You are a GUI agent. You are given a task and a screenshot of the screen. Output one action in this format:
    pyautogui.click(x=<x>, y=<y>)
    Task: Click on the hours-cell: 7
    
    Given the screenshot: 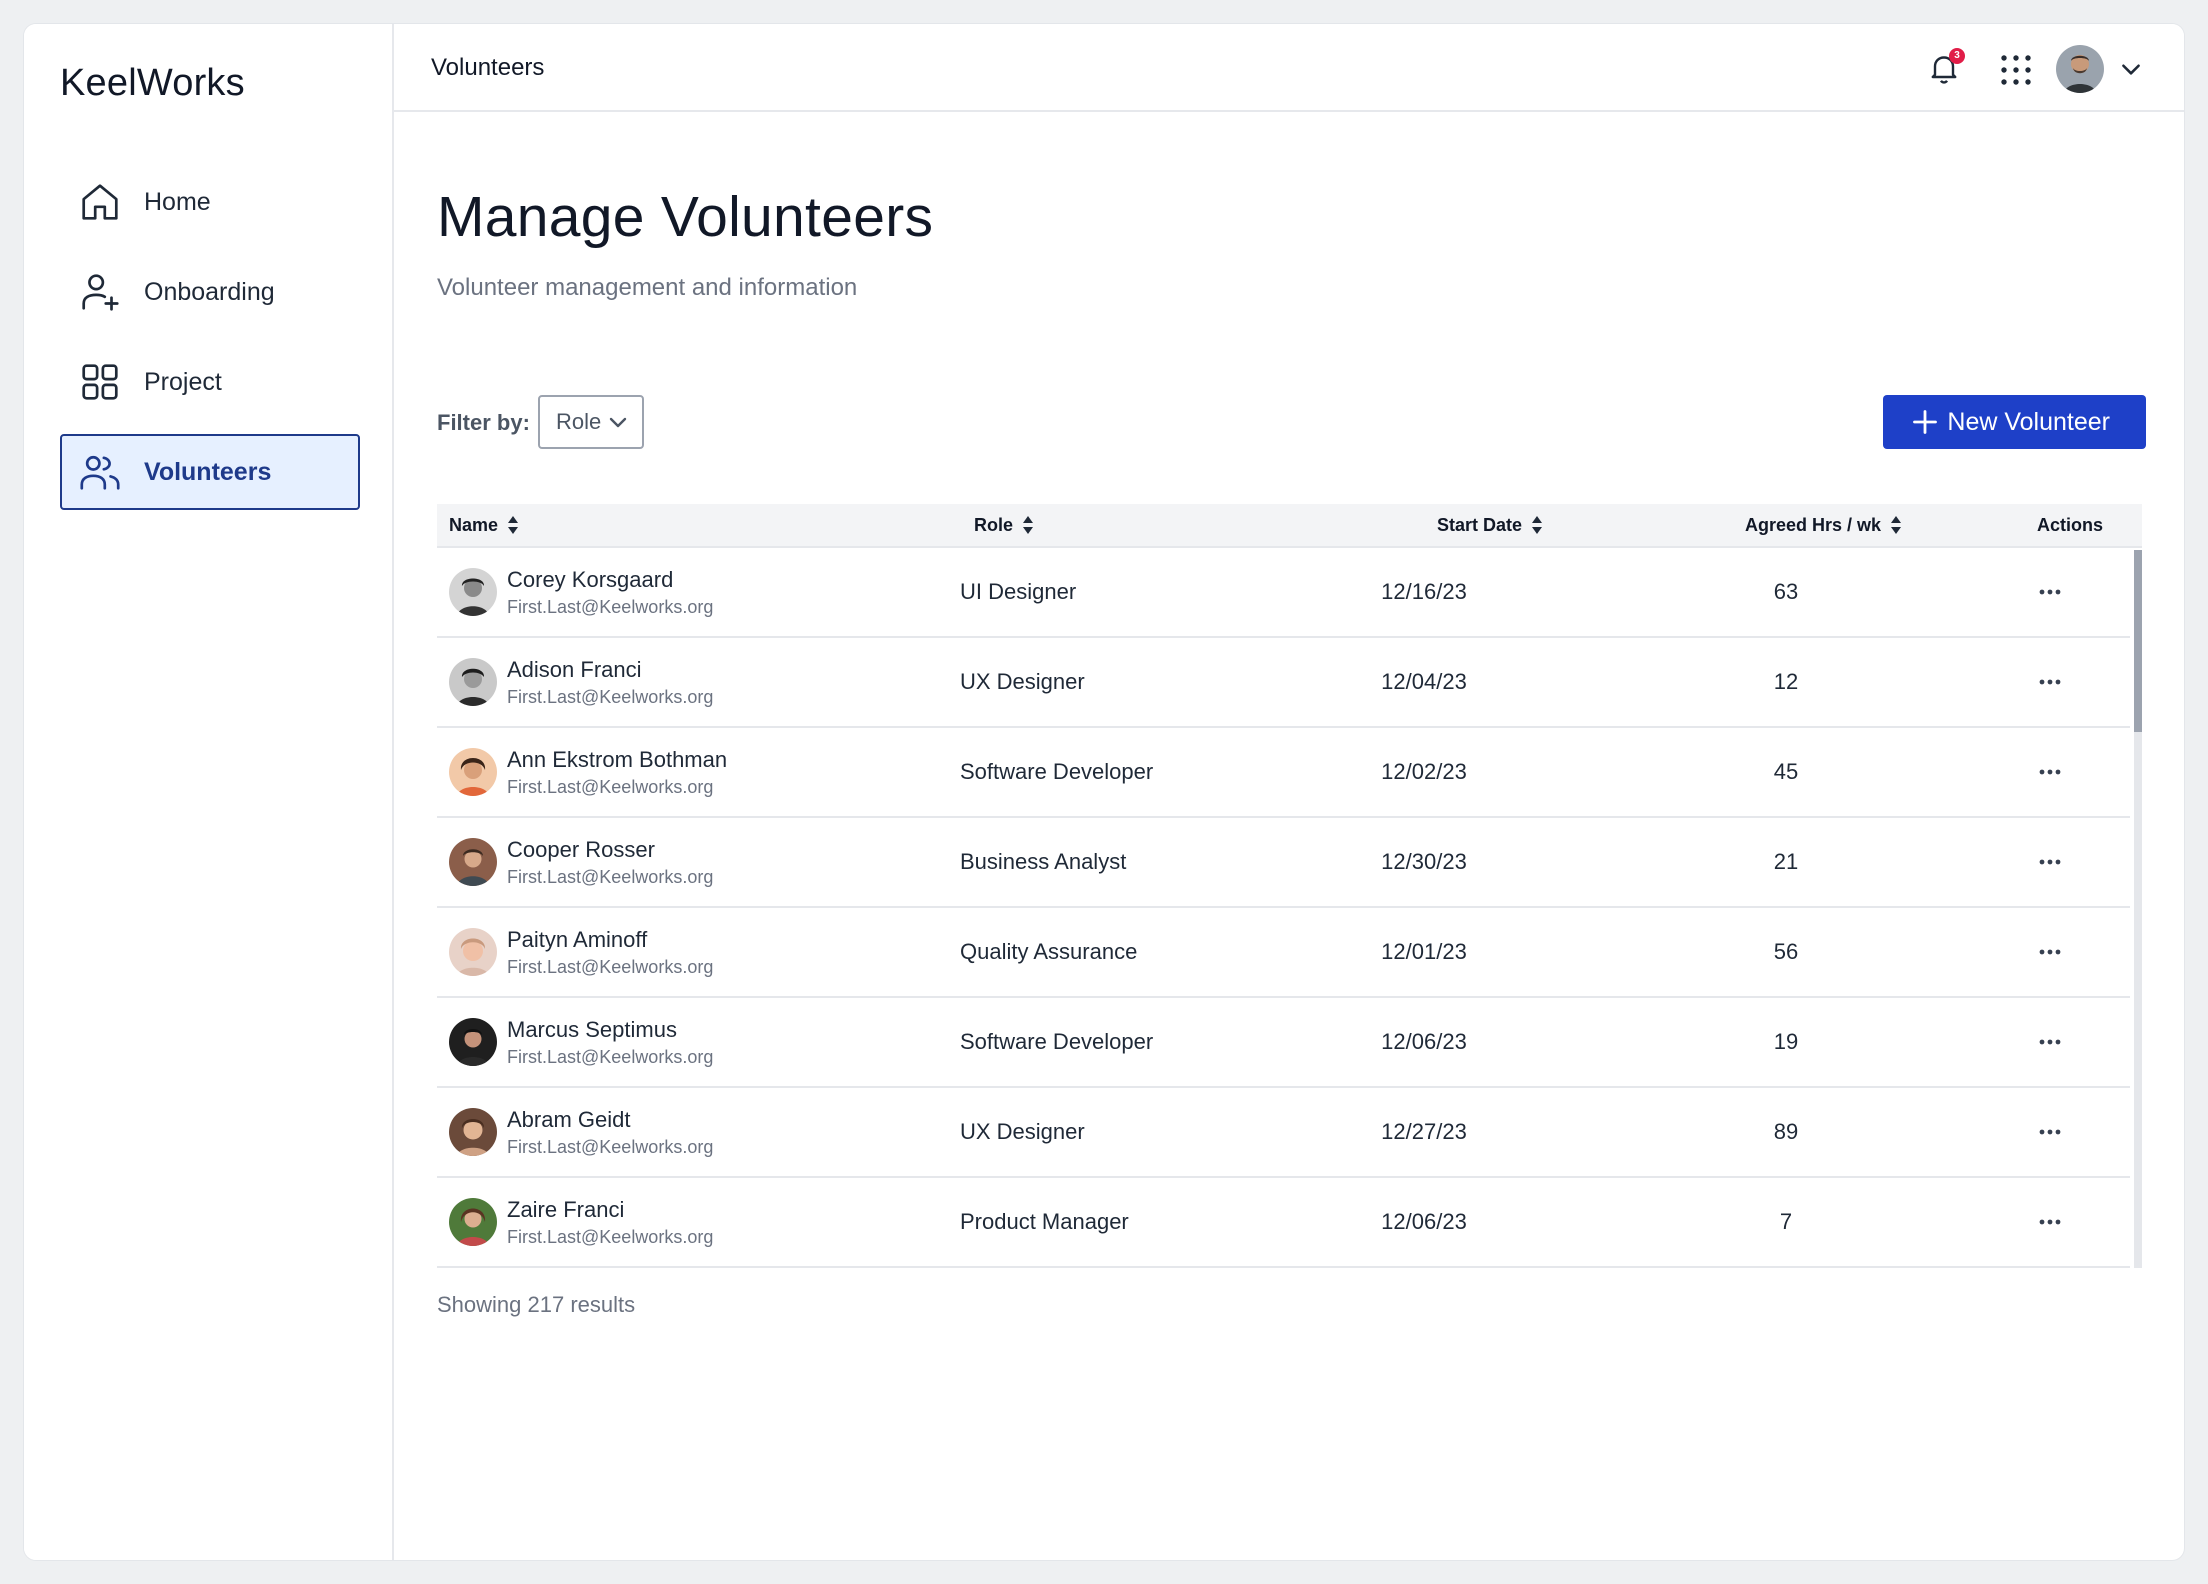 What is the action you would take?
    pyautogui.click(x=1786, y=1221)
    